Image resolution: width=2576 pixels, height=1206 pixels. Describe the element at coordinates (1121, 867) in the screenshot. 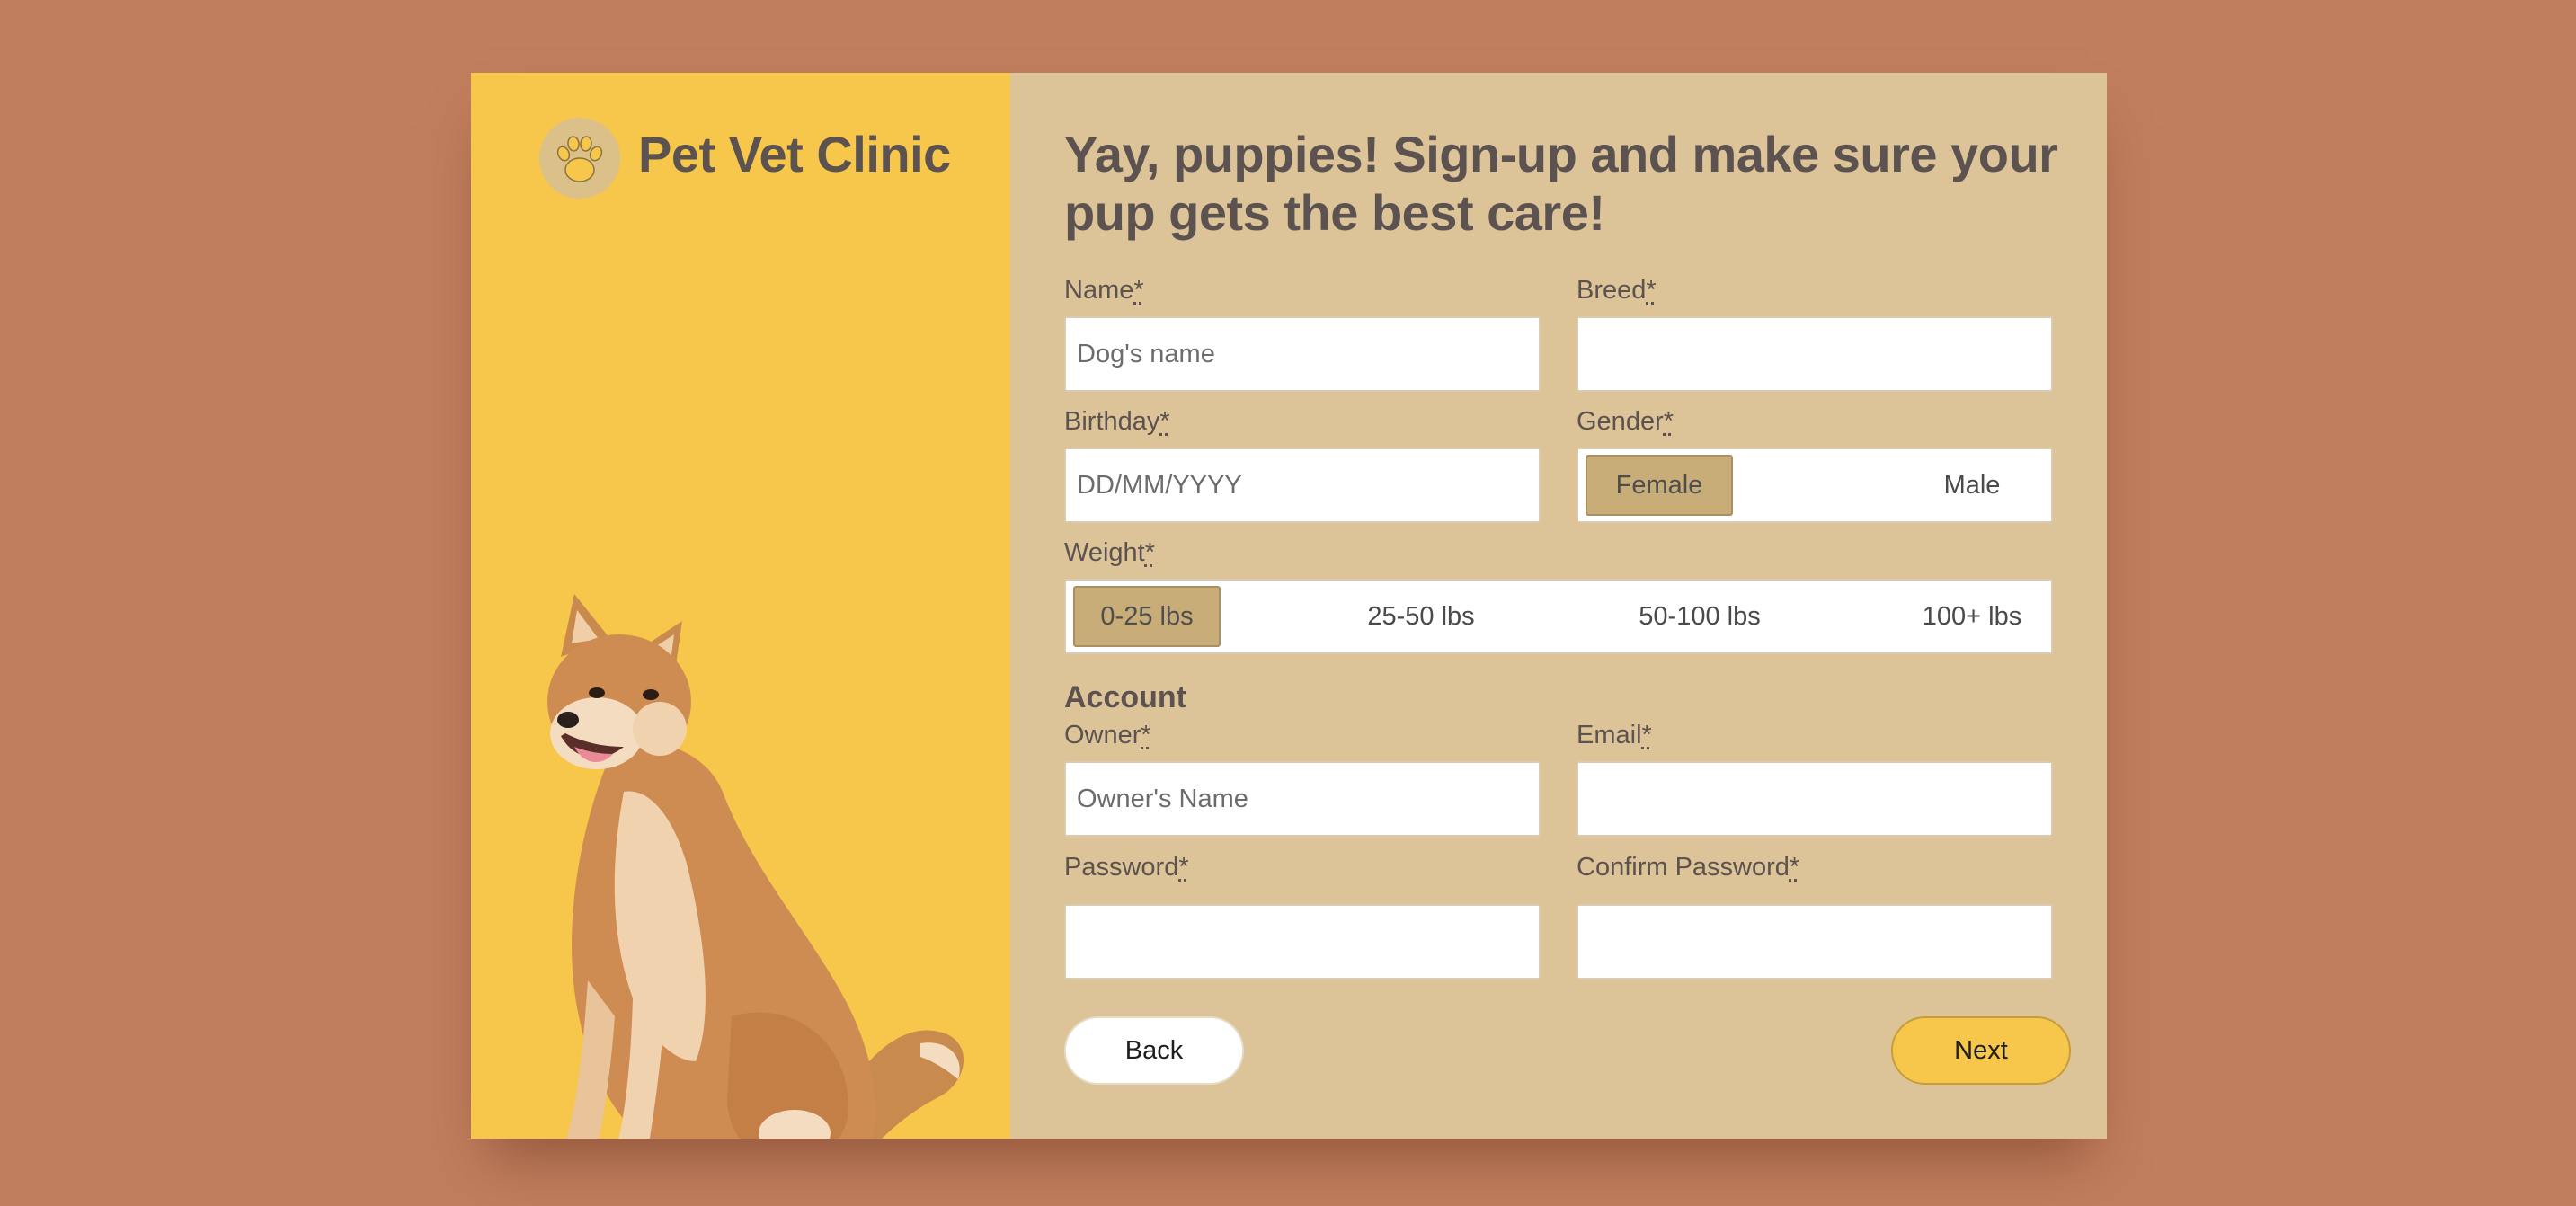

I see `password-label-text: Password` at that location.